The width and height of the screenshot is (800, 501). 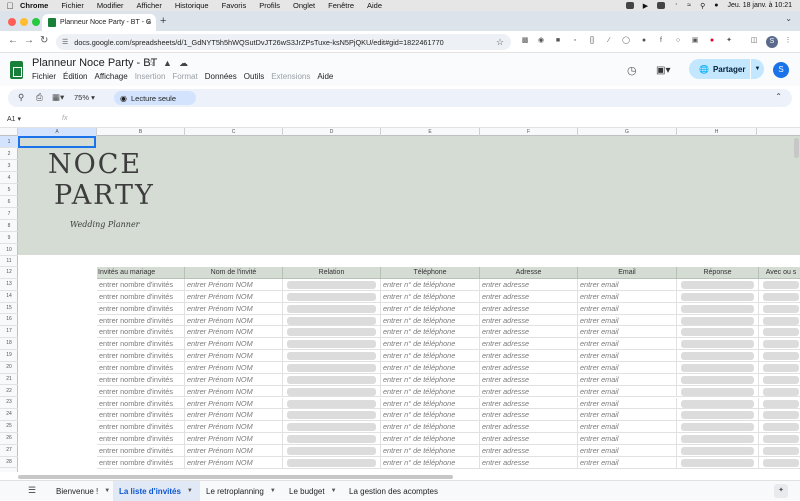 What do you see at coordinates (757, 69) in the screenshot?
I see `share-dropdown-icon: ▼` at bounding box center [757, 69].